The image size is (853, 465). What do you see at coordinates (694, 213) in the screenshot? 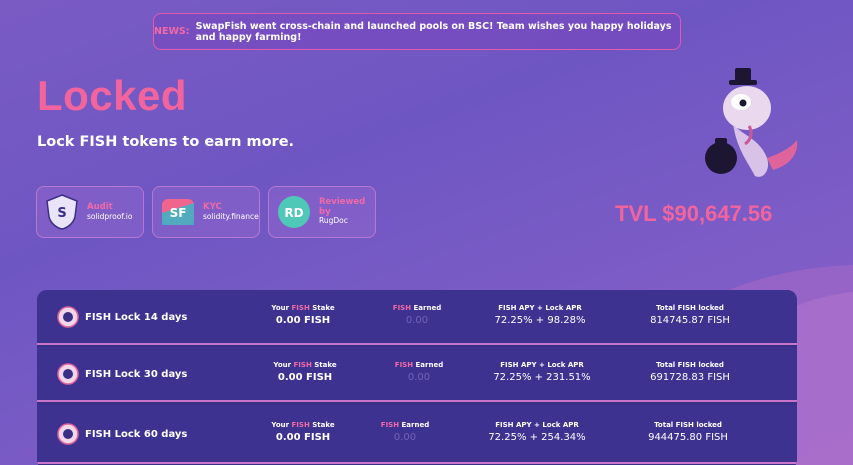
I see `tvl-value: TVL $90,647.56` at bounding box center [694, 213].